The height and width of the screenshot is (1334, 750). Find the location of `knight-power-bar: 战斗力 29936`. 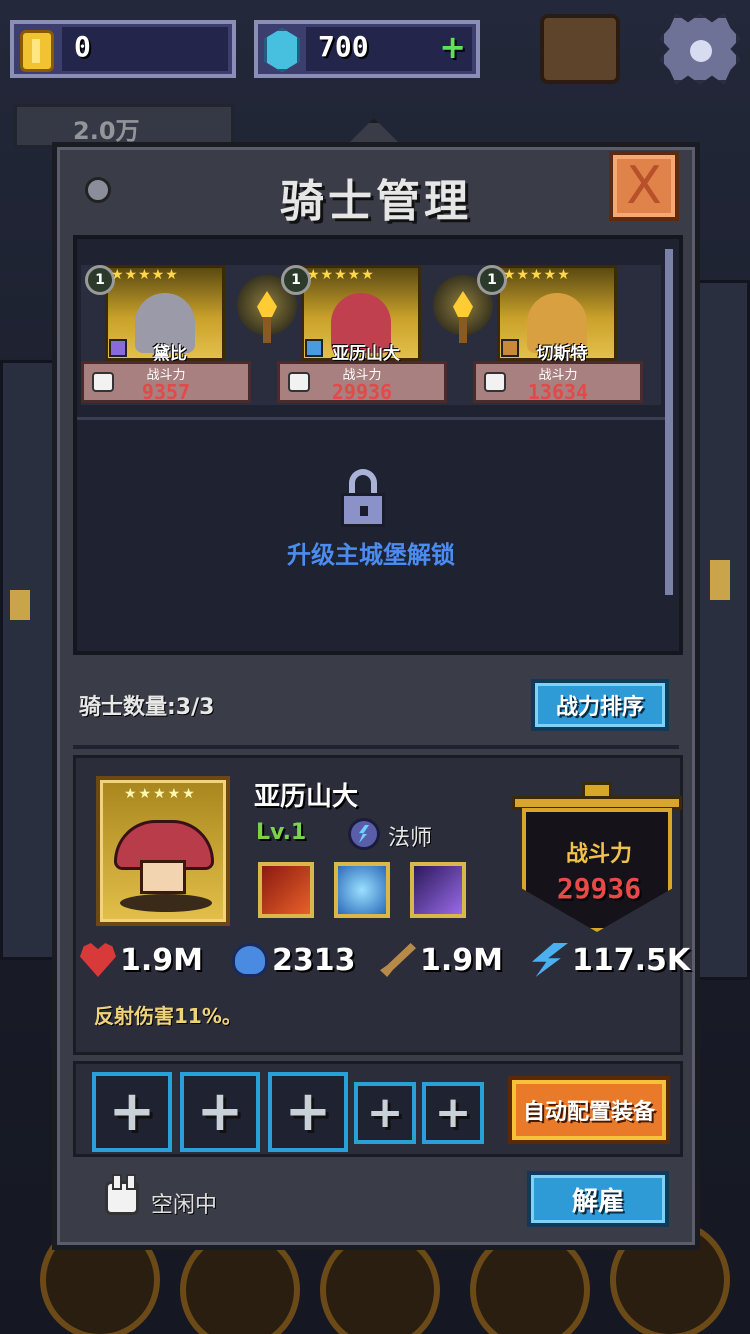

knight-power-bar: 战斗力 29936 is located at coordinates (362, 382).